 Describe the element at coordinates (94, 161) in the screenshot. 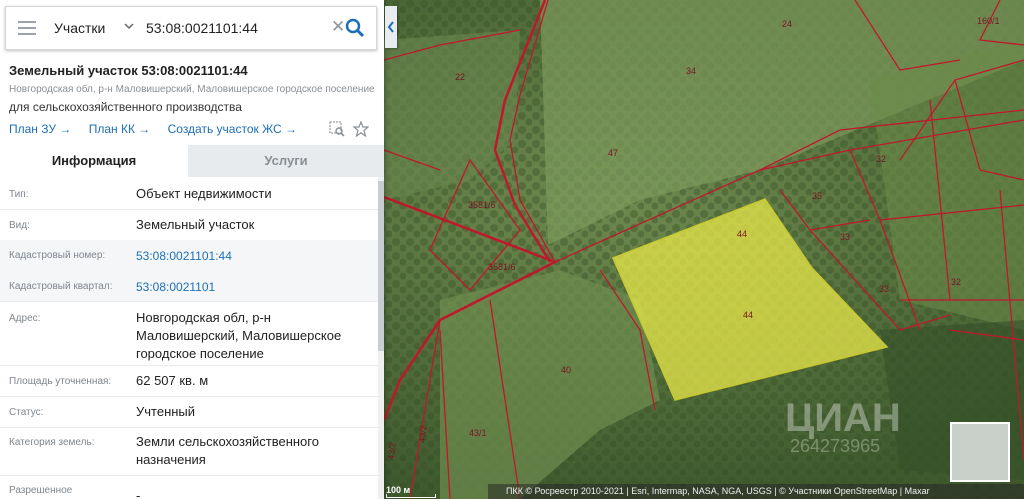

I see `tab-information: Информация` at that location.